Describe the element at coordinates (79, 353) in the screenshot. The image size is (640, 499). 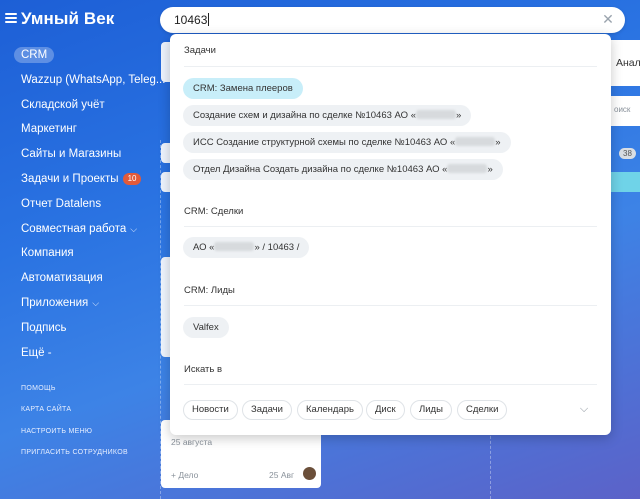
I see `sidebar-item-more: Ещё -` at that location.